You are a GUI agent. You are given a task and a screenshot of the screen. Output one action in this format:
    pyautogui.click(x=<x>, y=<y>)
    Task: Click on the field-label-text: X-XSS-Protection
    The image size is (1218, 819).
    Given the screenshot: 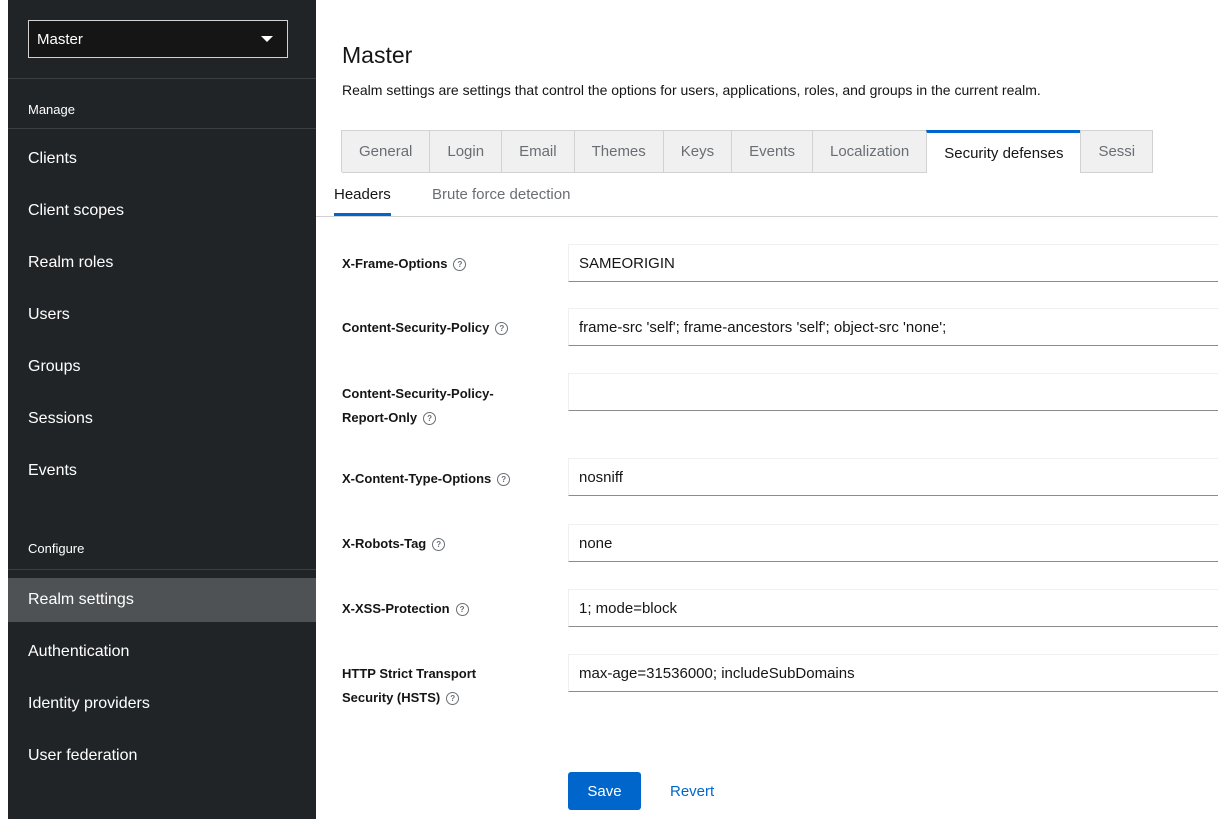 What is the action you would take?
    pyautogui.click(x=396, y=608)
    